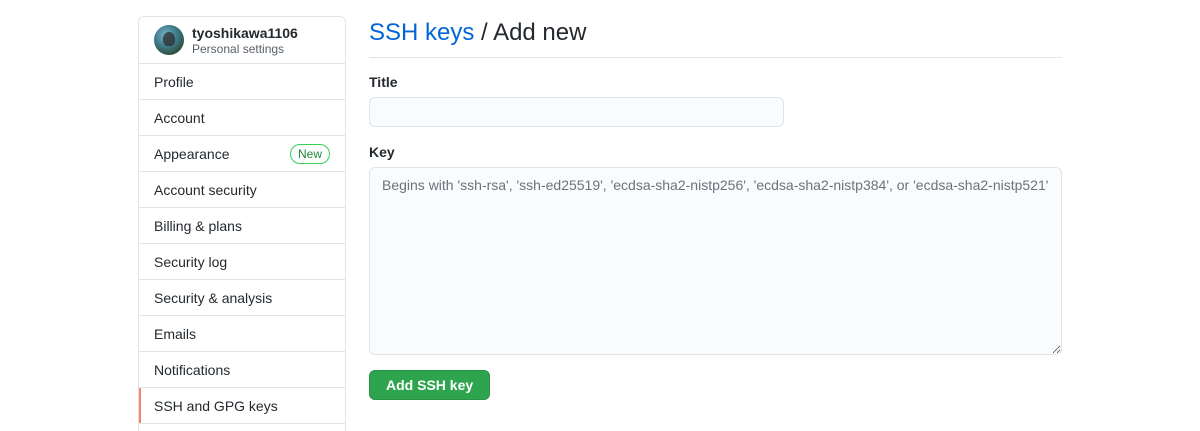 The image size is (1200, 431). Describe the element at coordinates (242, 334) in the screenshot. I see `sidebar-item-emails: Emails` at that location.